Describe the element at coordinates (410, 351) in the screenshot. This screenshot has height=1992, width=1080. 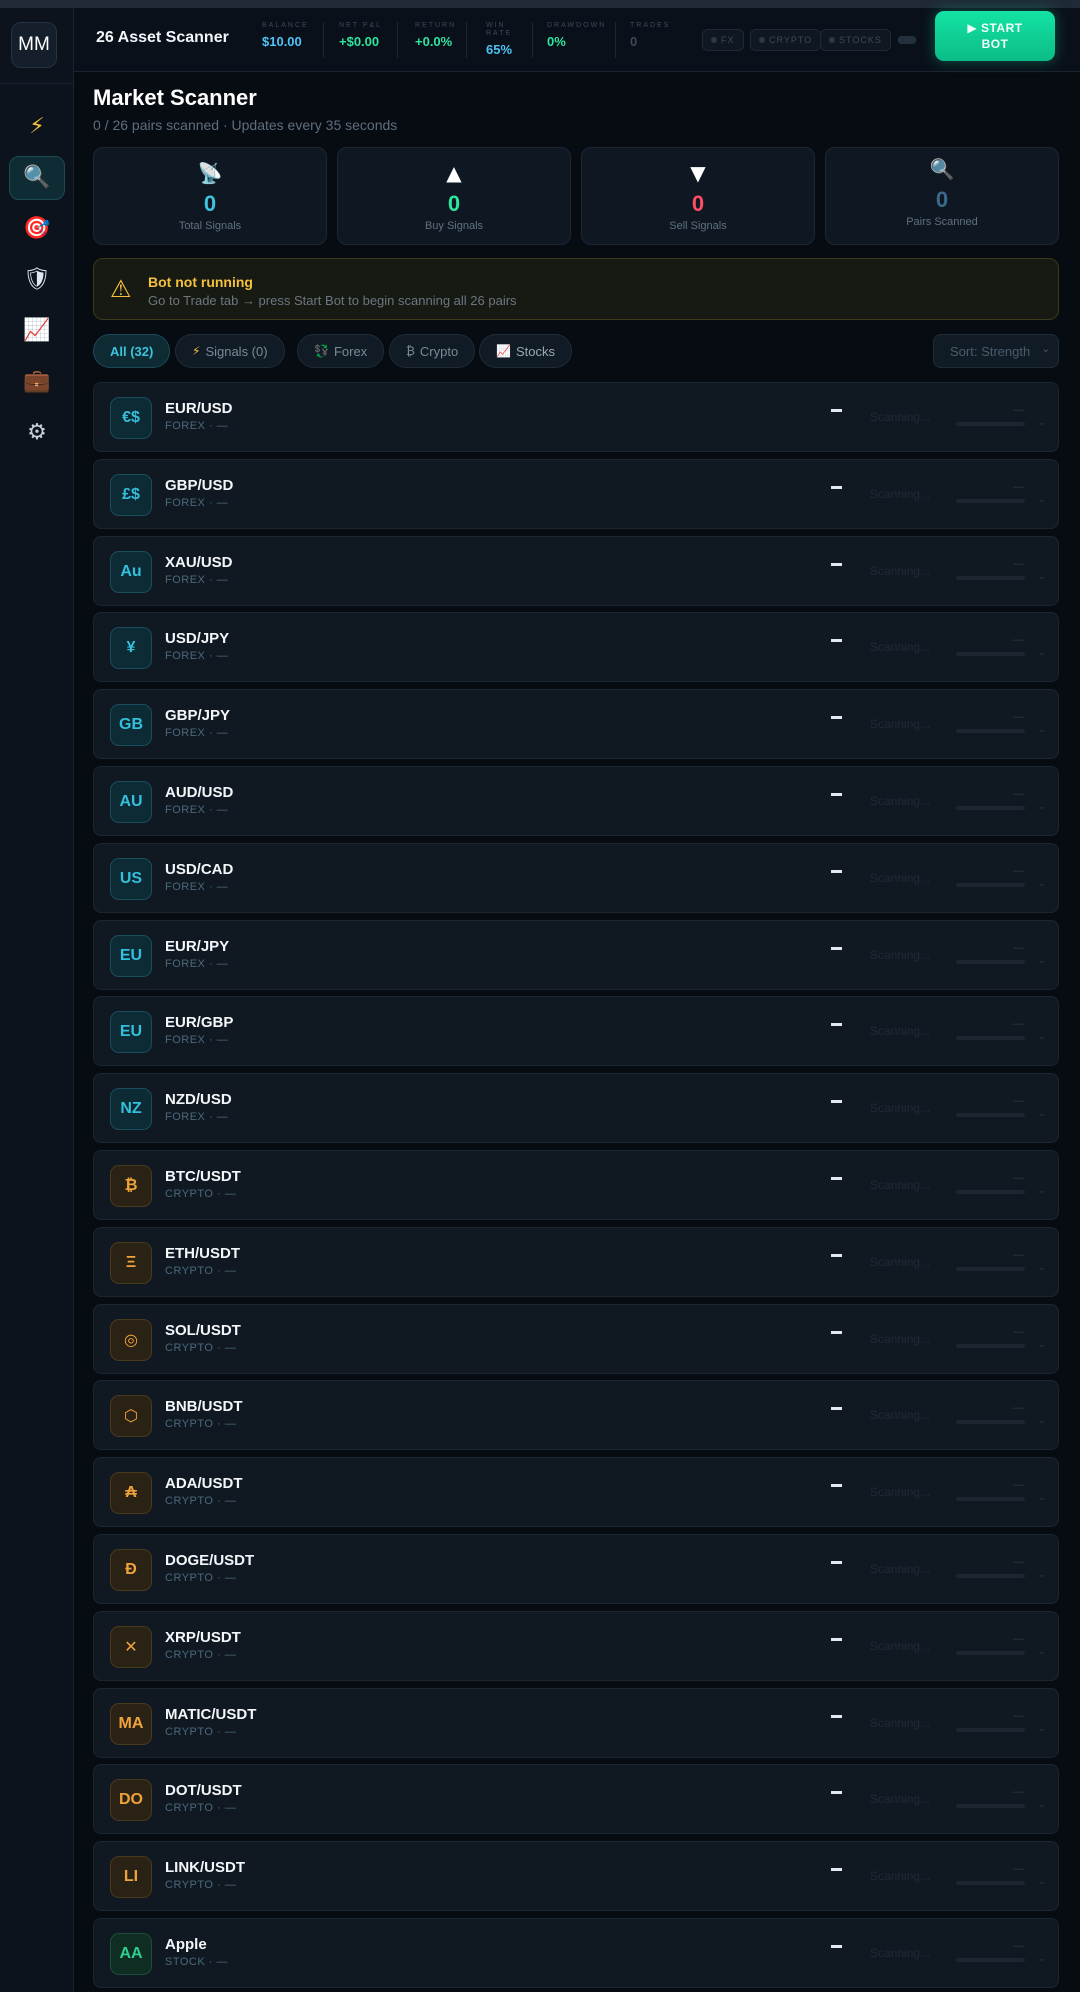
I see `bitcoin-icon: ₿` at that location.